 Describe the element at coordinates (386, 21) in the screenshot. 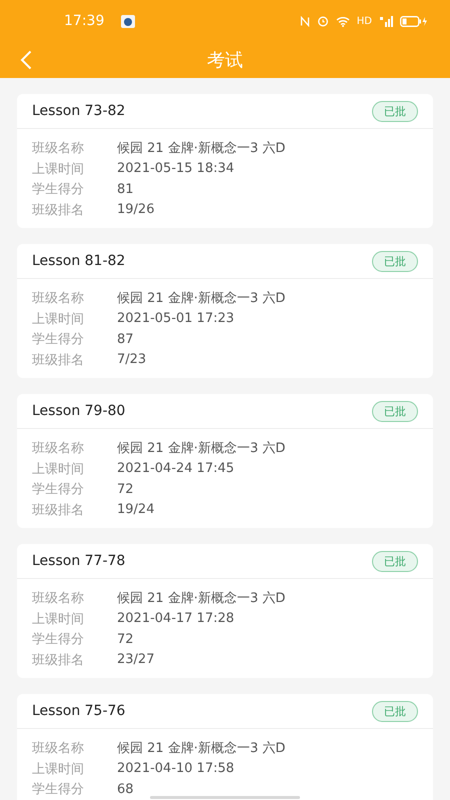

I see `signal-icon` at that location.